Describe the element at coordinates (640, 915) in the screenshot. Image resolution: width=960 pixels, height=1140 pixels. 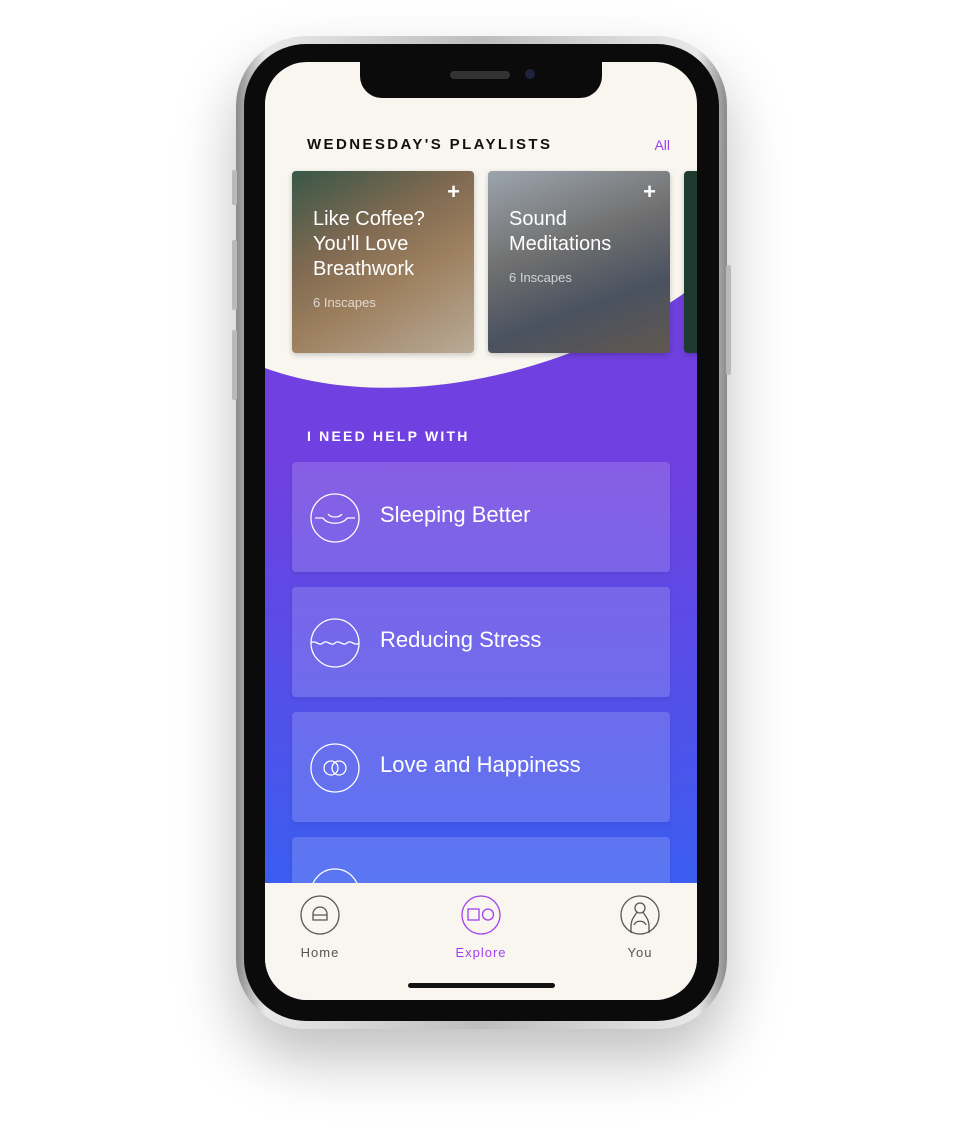
I see `profile-icon` at that location.